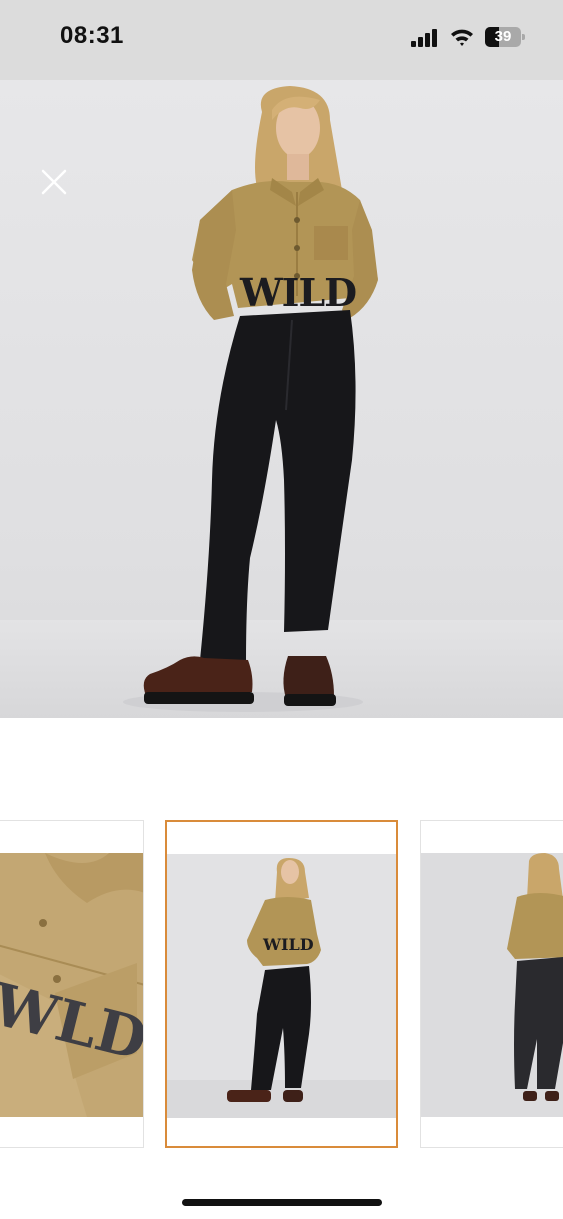 This screenshot has height=1219, width=563. I want to click on thumbnail-image, so click(492, 985).